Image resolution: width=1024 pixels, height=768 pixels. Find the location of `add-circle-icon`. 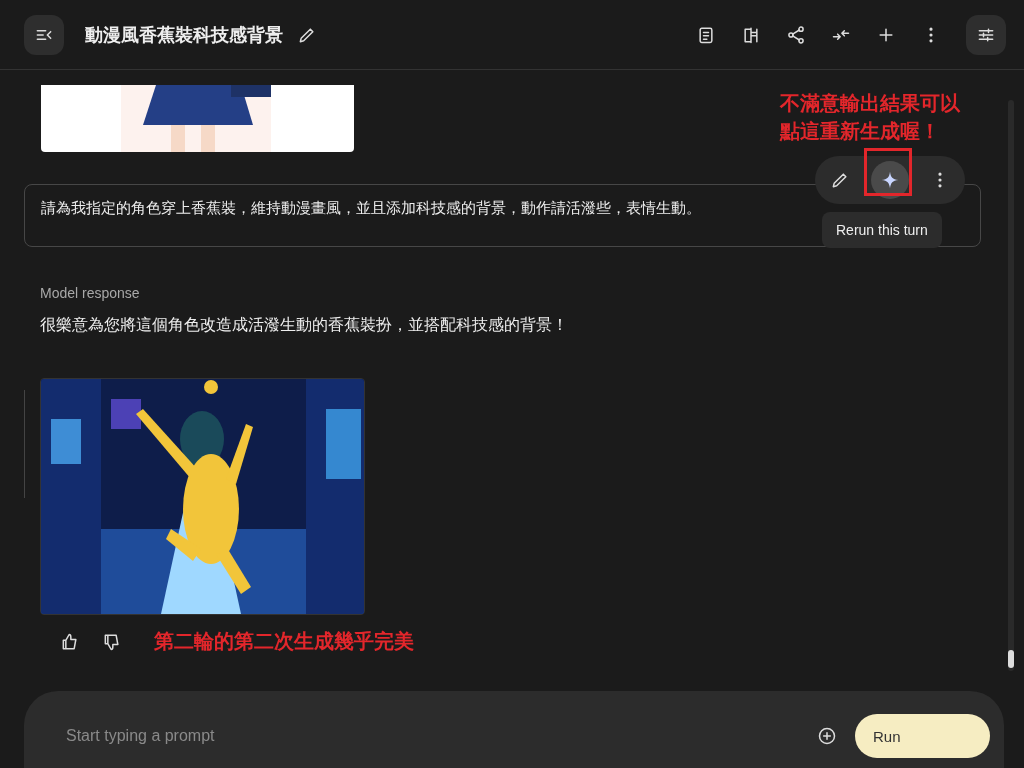

add-circle-icon is located at coordinates (827, 736).